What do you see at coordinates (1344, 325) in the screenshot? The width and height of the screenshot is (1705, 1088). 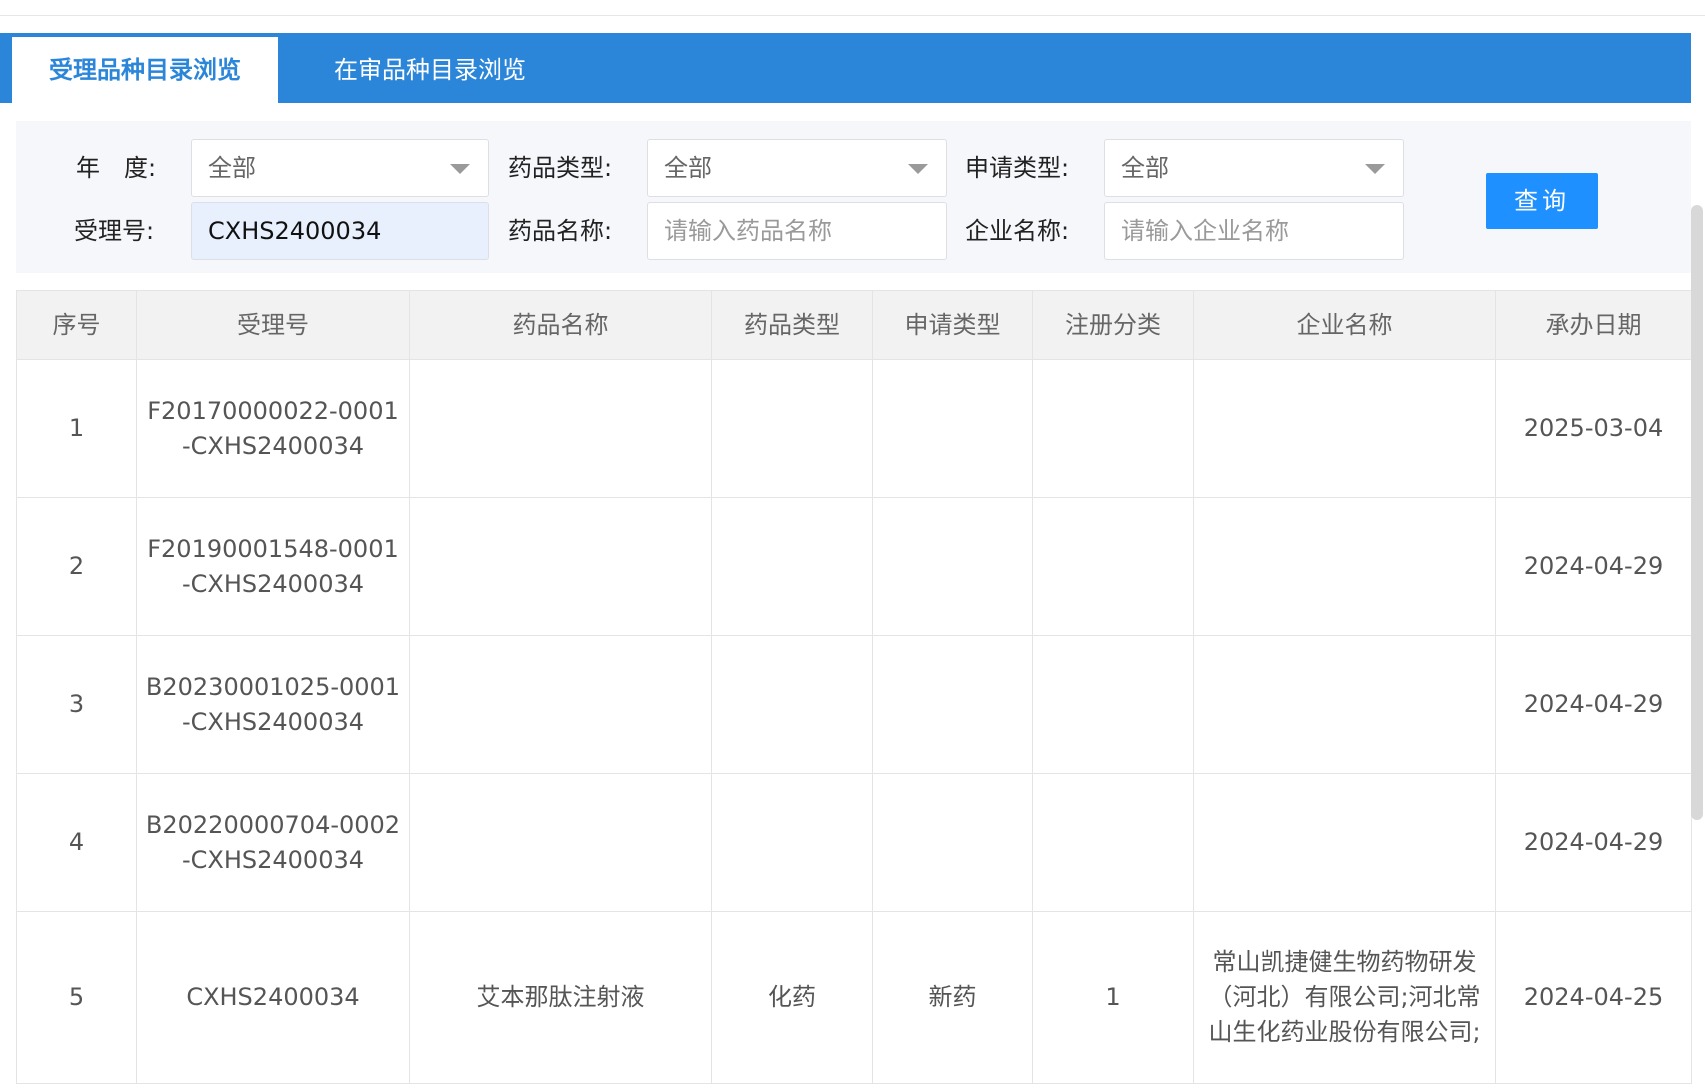 I see `column-header: 企业名称` at bounding box center [1344, 325].